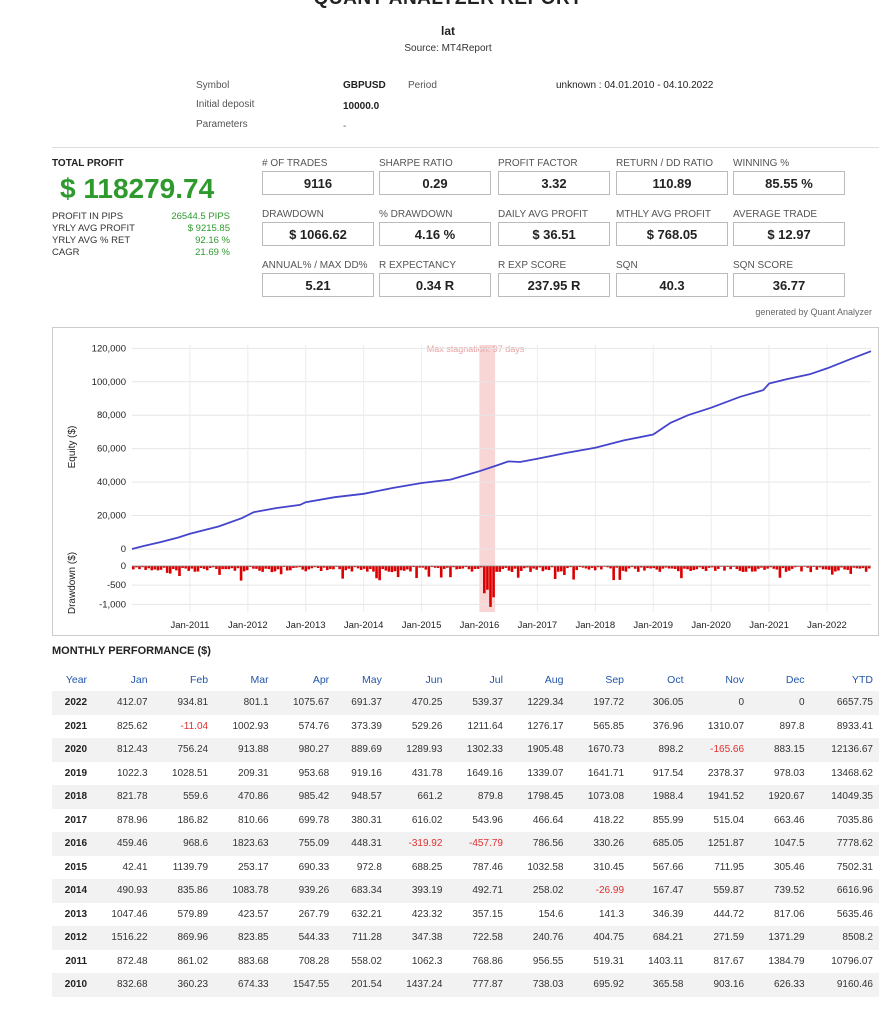 The width and height of the screenshot is (896, 1024). What do you see at coordinates (844, 797) in the screenshot?
I see `value-cell: 14049.35` at bounding box center [844, 797].